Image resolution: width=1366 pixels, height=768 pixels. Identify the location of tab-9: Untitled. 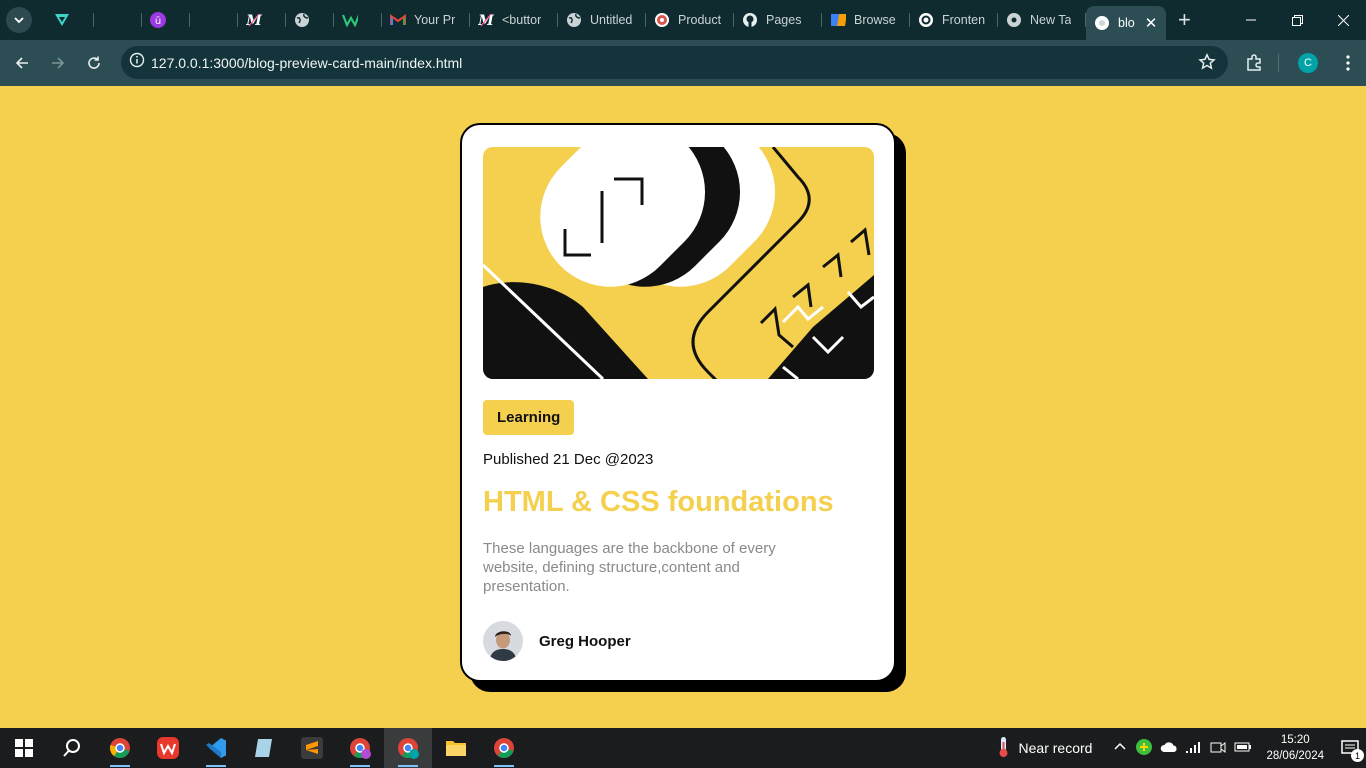
(602, 20).